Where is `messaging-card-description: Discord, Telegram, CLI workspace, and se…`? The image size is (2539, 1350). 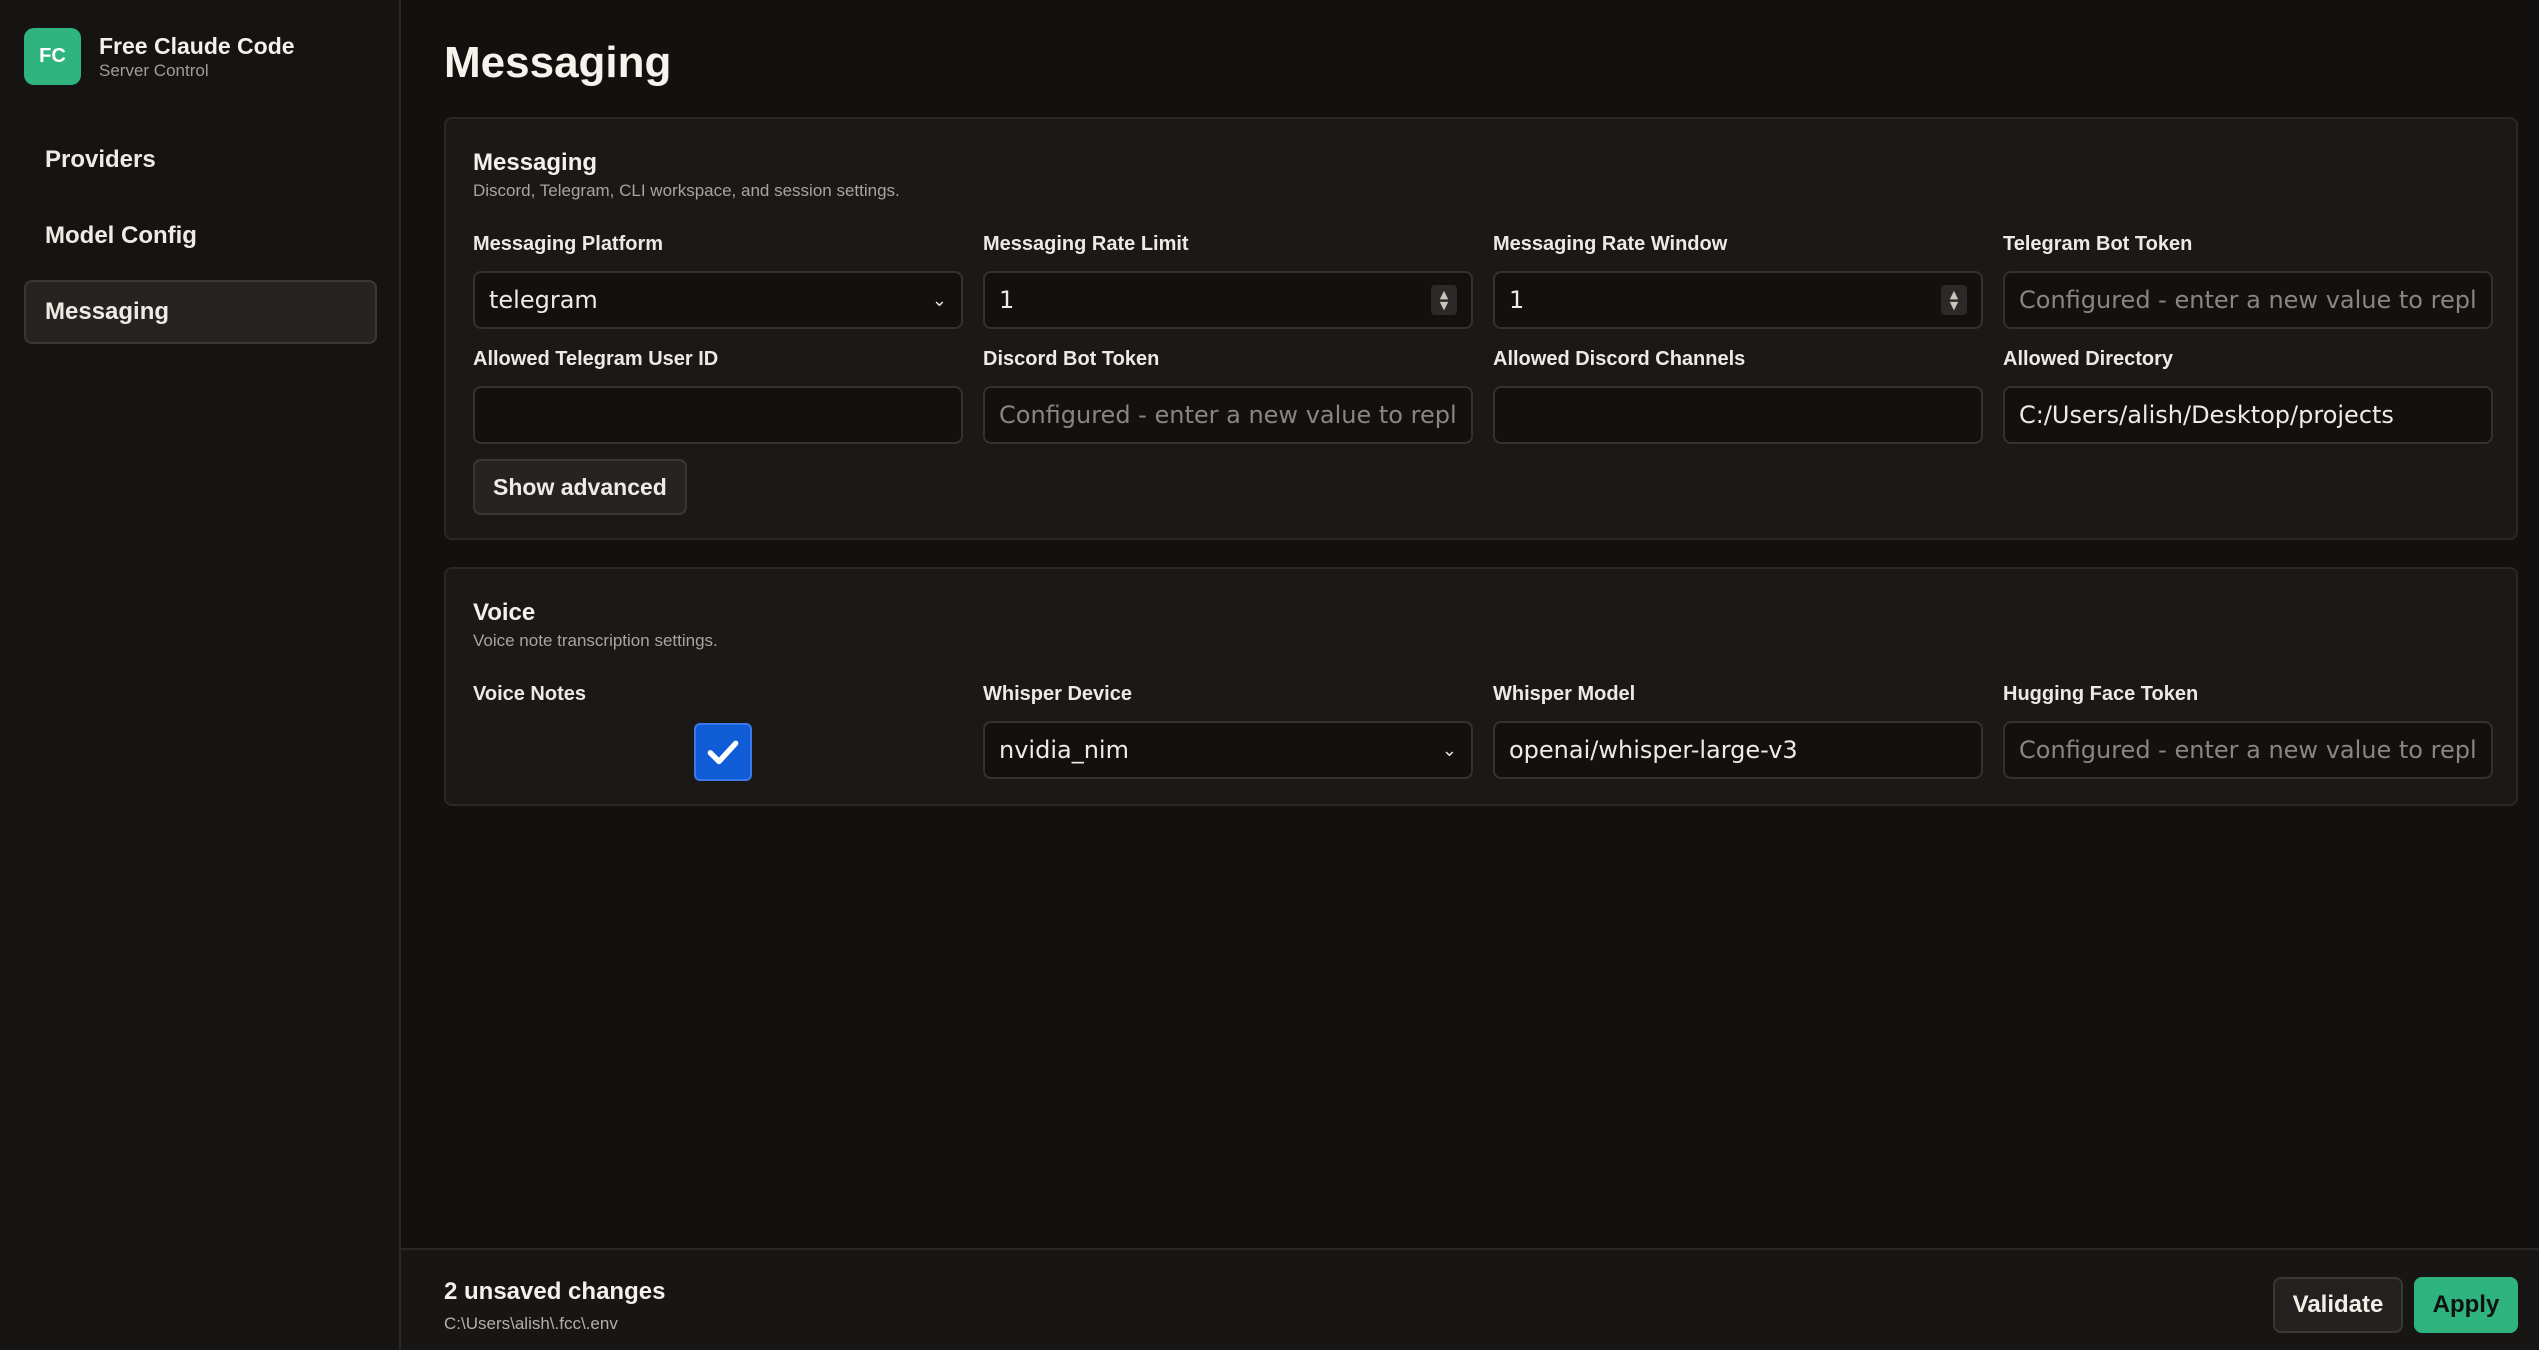
messaging-card-description: Discord, Telegram, CLI workspace, and se… is located at coordinates (686, 190).